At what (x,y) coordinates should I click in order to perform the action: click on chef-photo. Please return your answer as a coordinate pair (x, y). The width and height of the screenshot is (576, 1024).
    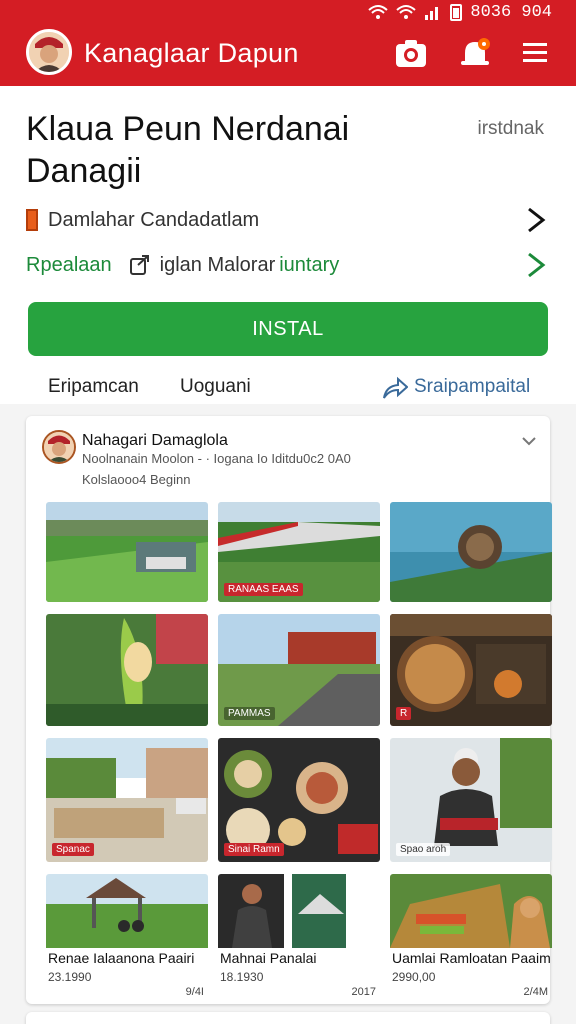
    Looking at the image, I should click on (282, 911).